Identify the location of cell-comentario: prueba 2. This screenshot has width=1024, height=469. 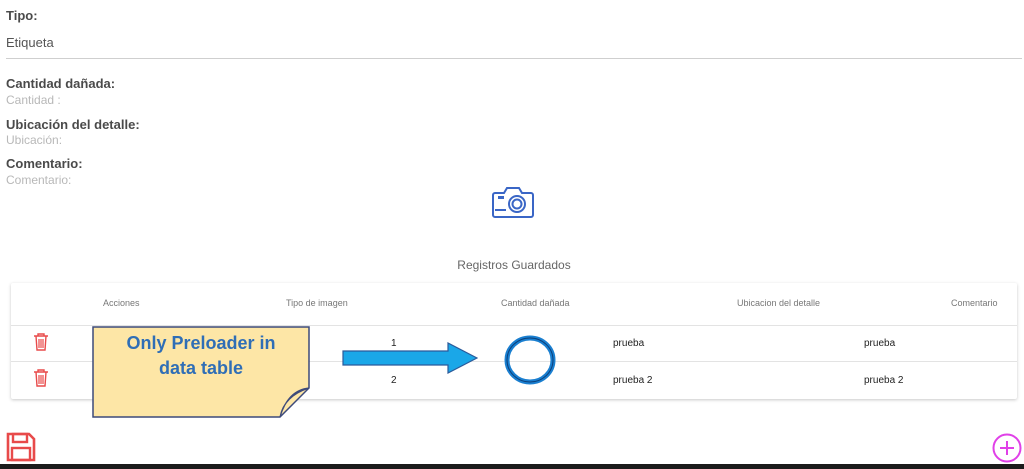
(884, 380).